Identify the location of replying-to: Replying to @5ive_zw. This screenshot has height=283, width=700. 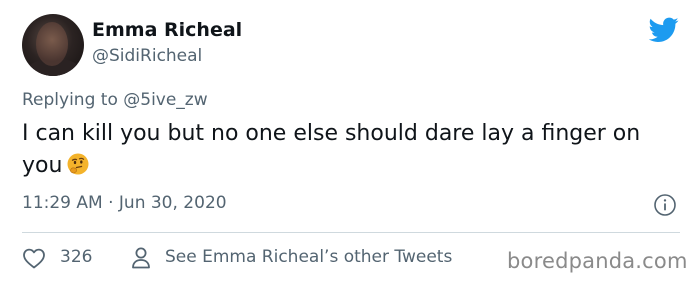
(115, 100).